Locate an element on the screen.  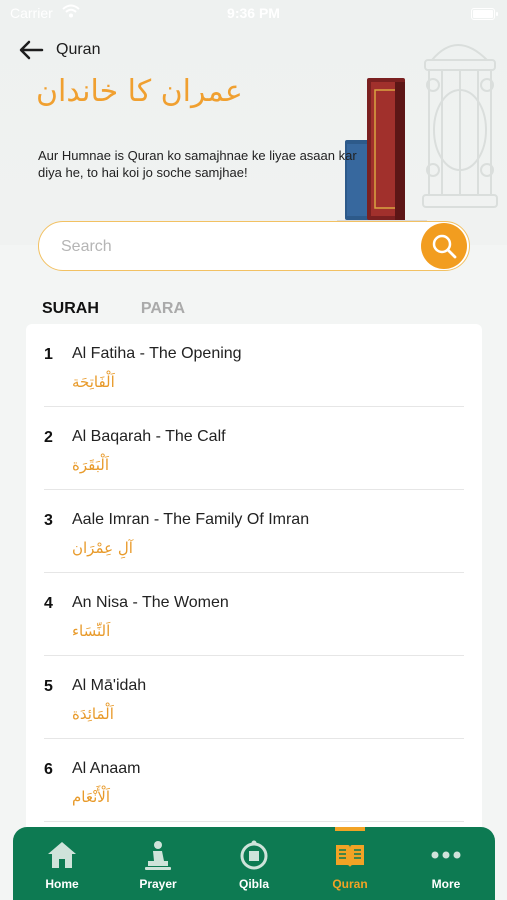
surah-name: Al Baqarah - The Calf is located at coordinates (149, 436).